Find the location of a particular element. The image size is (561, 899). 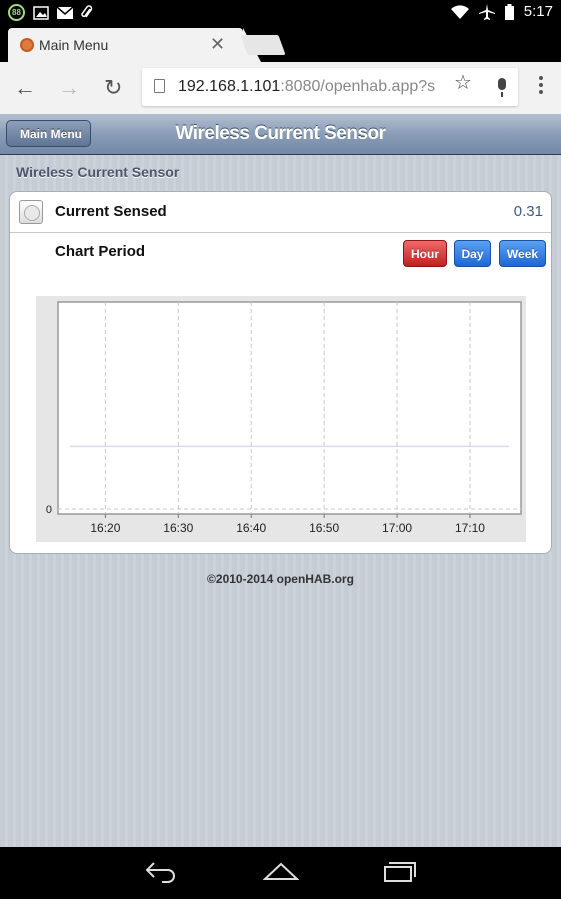

x-tick-label: 16:20 is located at coordinates (105, 528).